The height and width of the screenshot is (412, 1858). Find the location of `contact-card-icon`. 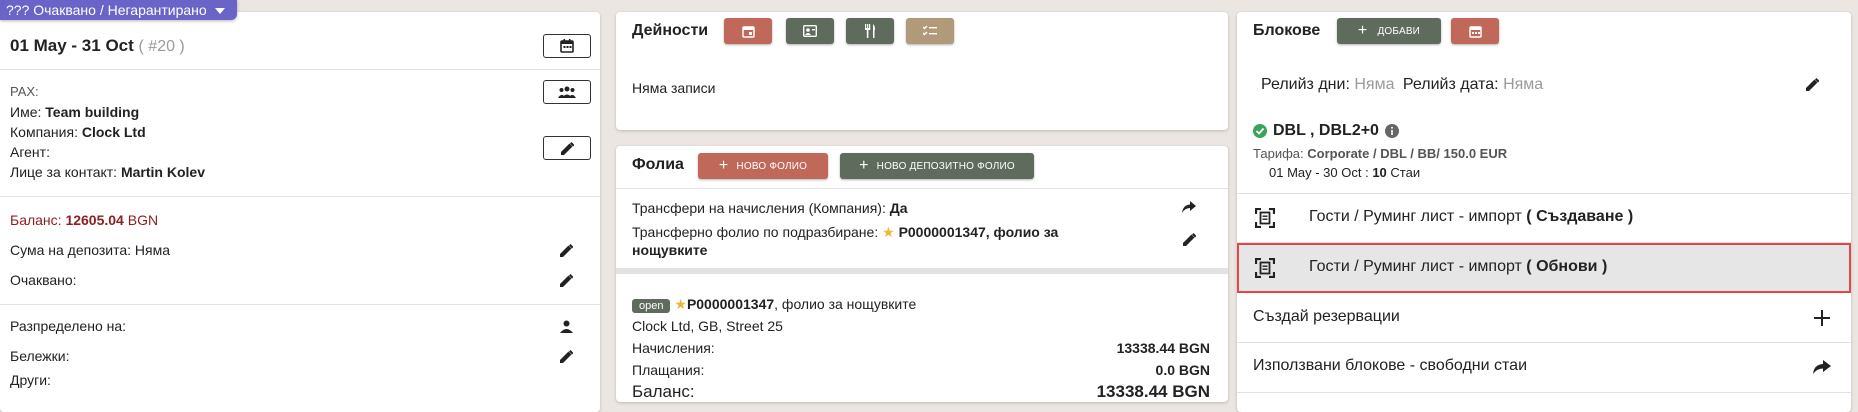

contact-card-icon is located at coordinates (810, 31).